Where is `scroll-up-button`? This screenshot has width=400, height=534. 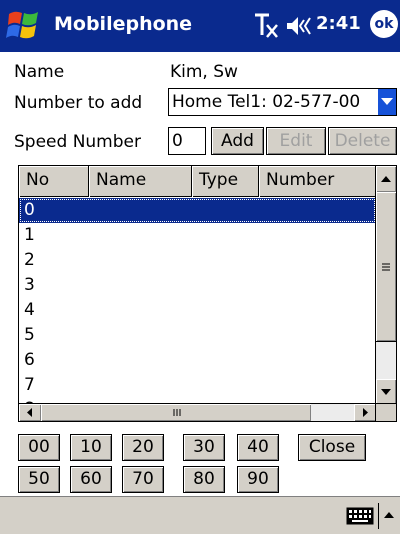 scroll-up-button is located at coordinates (386, 179).